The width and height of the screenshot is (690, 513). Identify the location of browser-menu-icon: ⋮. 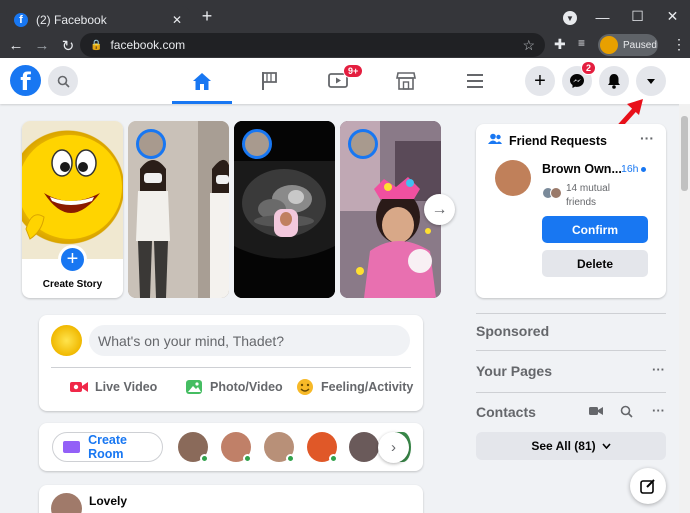
(679, 44).